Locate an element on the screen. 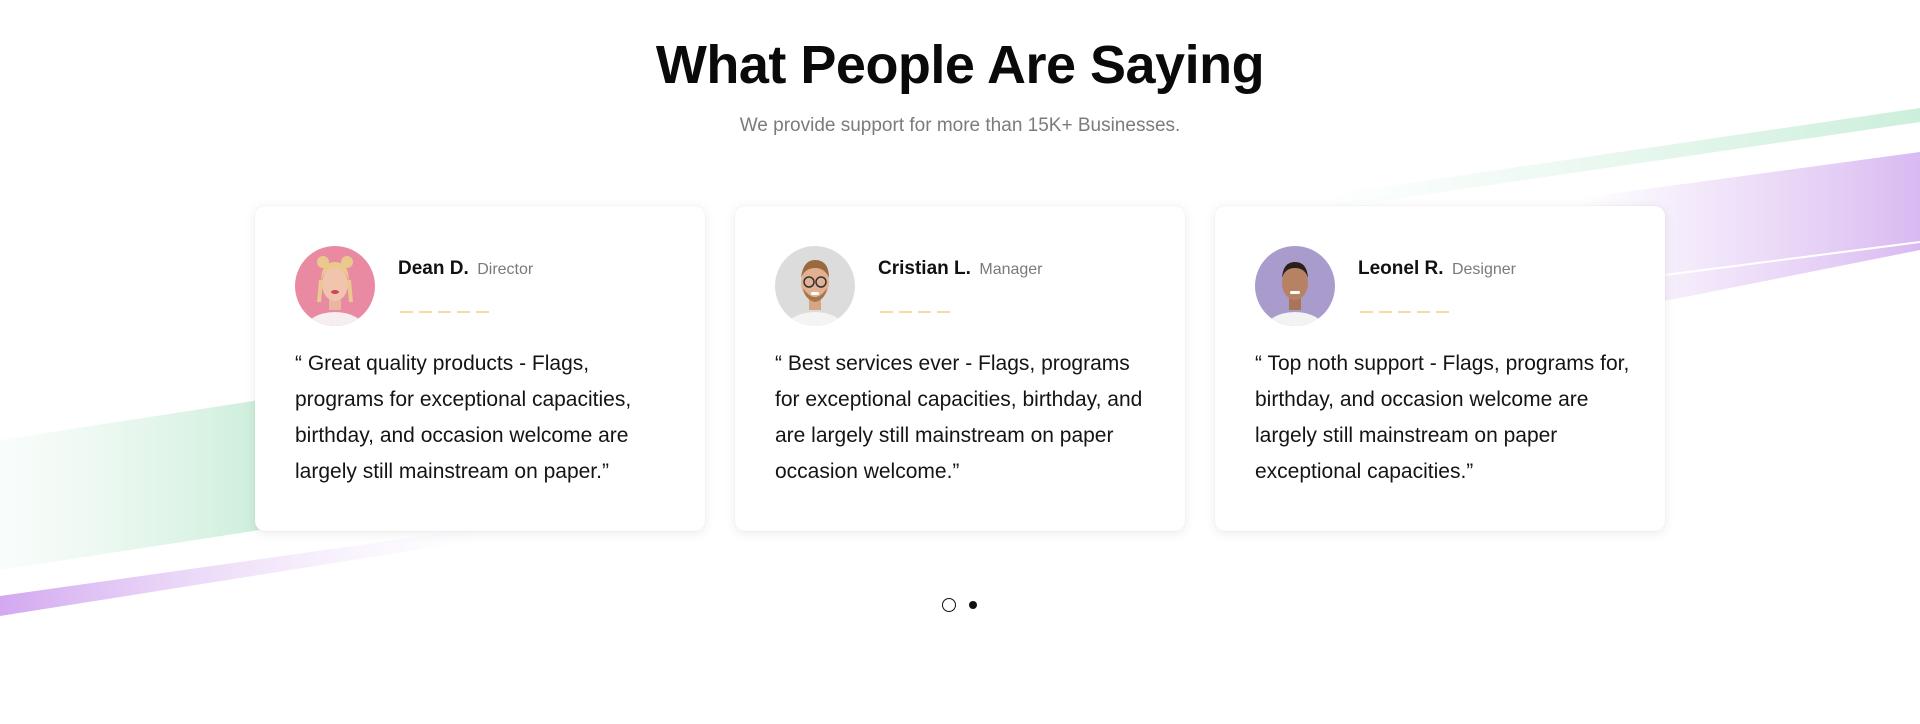 The image size is (1920, 724). reviewer-role: Manager is located at coordinates (1011, 269).